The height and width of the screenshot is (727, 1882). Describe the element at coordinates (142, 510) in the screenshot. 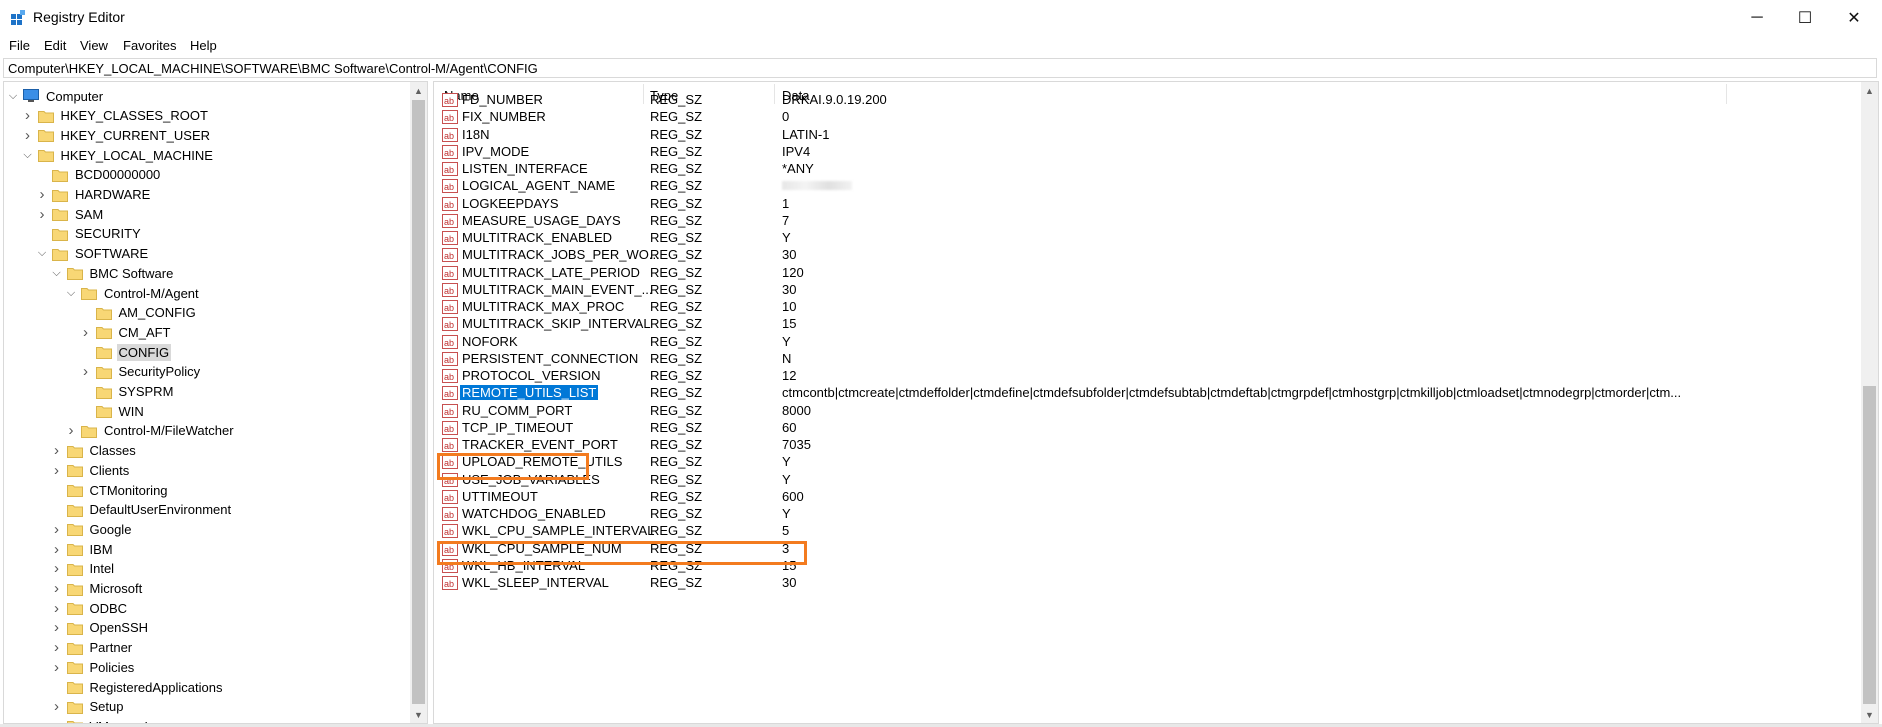

I see `tree-item: DefaultUserEnvironment` at that location.